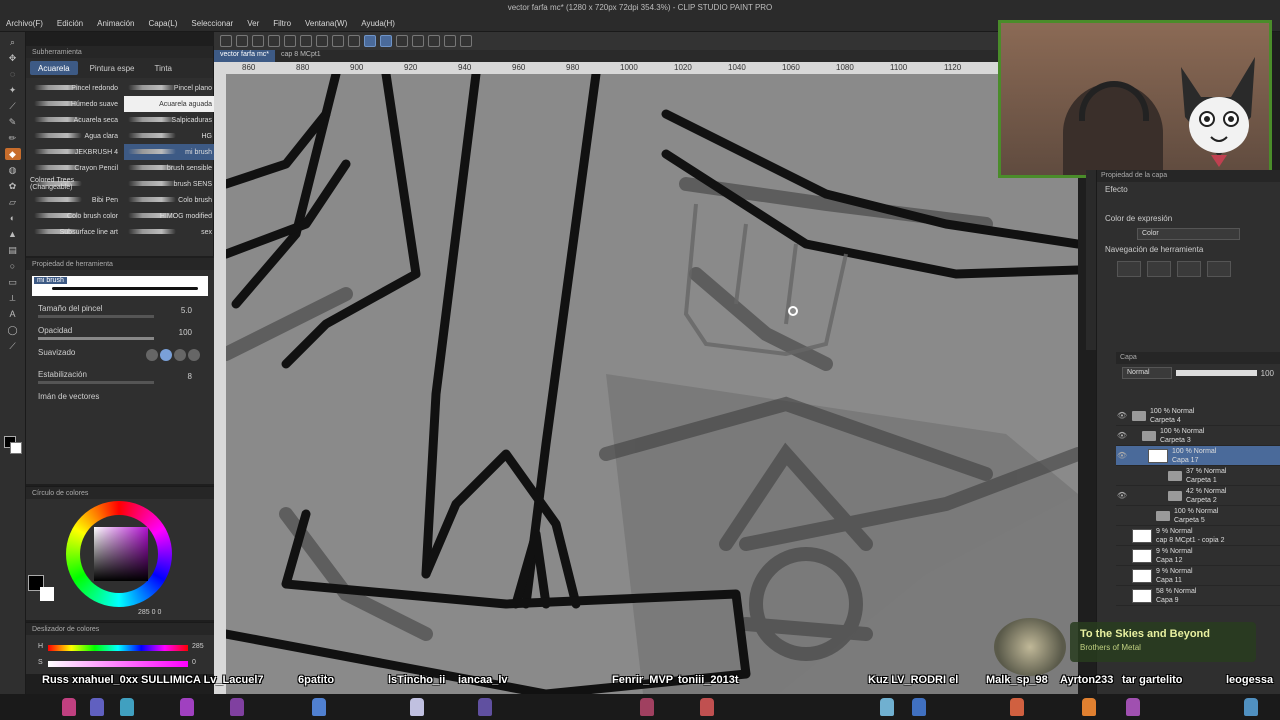  Describe the element at coordinates (120, 335) in the screenshot. I see `opacity-row: Opacidad 100` at that location.